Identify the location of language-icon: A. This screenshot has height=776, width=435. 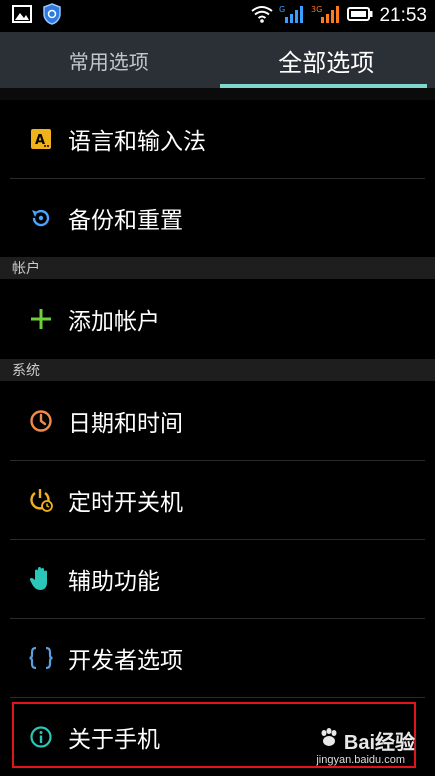
(41, 139).